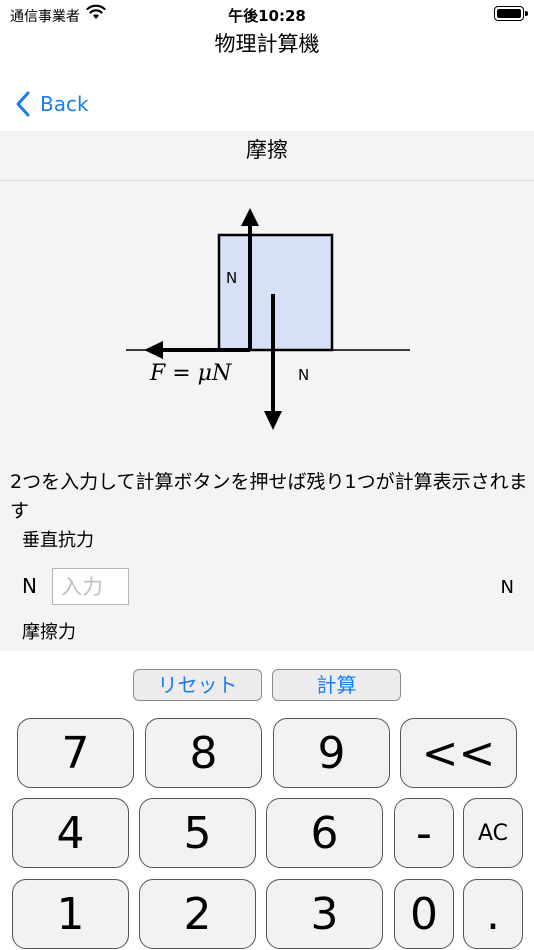  I want to click on all-clear-key: AC, so click(493, 833).